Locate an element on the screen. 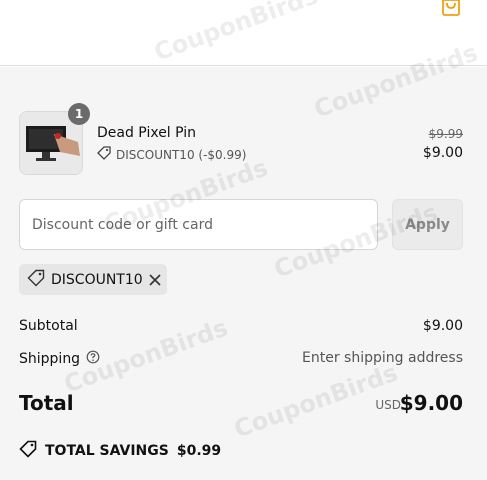  shopping-bag-icon is located at coordinates (451, 8).